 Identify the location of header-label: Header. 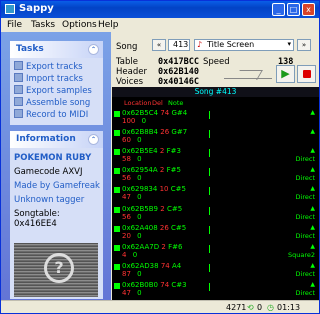
(131, 72).